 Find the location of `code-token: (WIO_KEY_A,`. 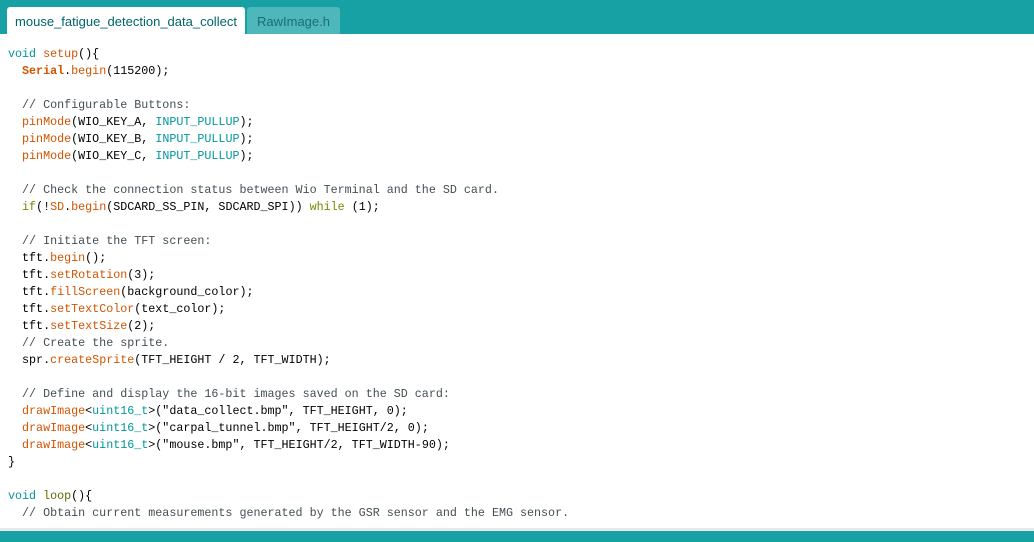

code-token: (WIO_KEY_A, is located at coordinates (113, 122).